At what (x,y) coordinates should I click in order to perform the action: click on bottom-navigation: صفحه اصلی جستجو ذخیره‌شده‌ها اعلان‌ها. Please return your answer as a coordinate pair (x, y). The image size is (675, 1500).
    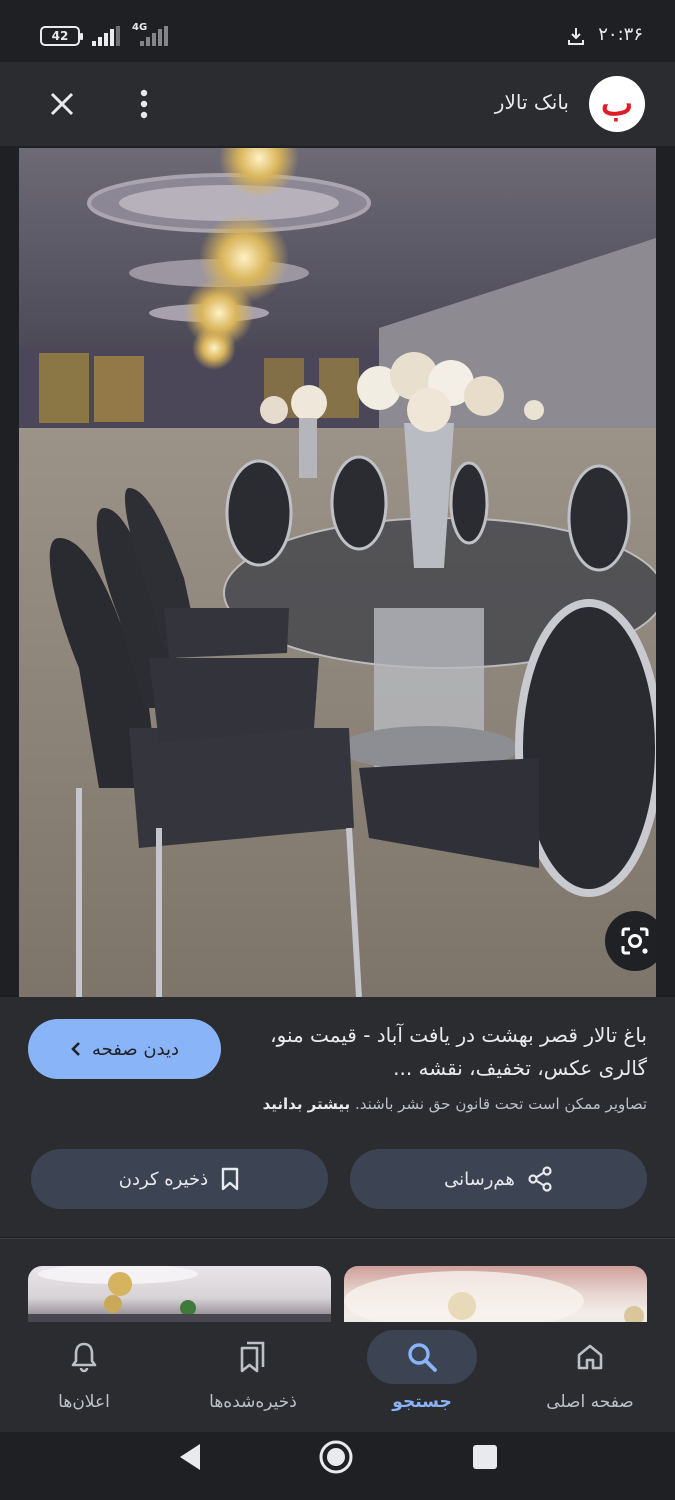
    Looking at the image, I should click on (337, 1377).